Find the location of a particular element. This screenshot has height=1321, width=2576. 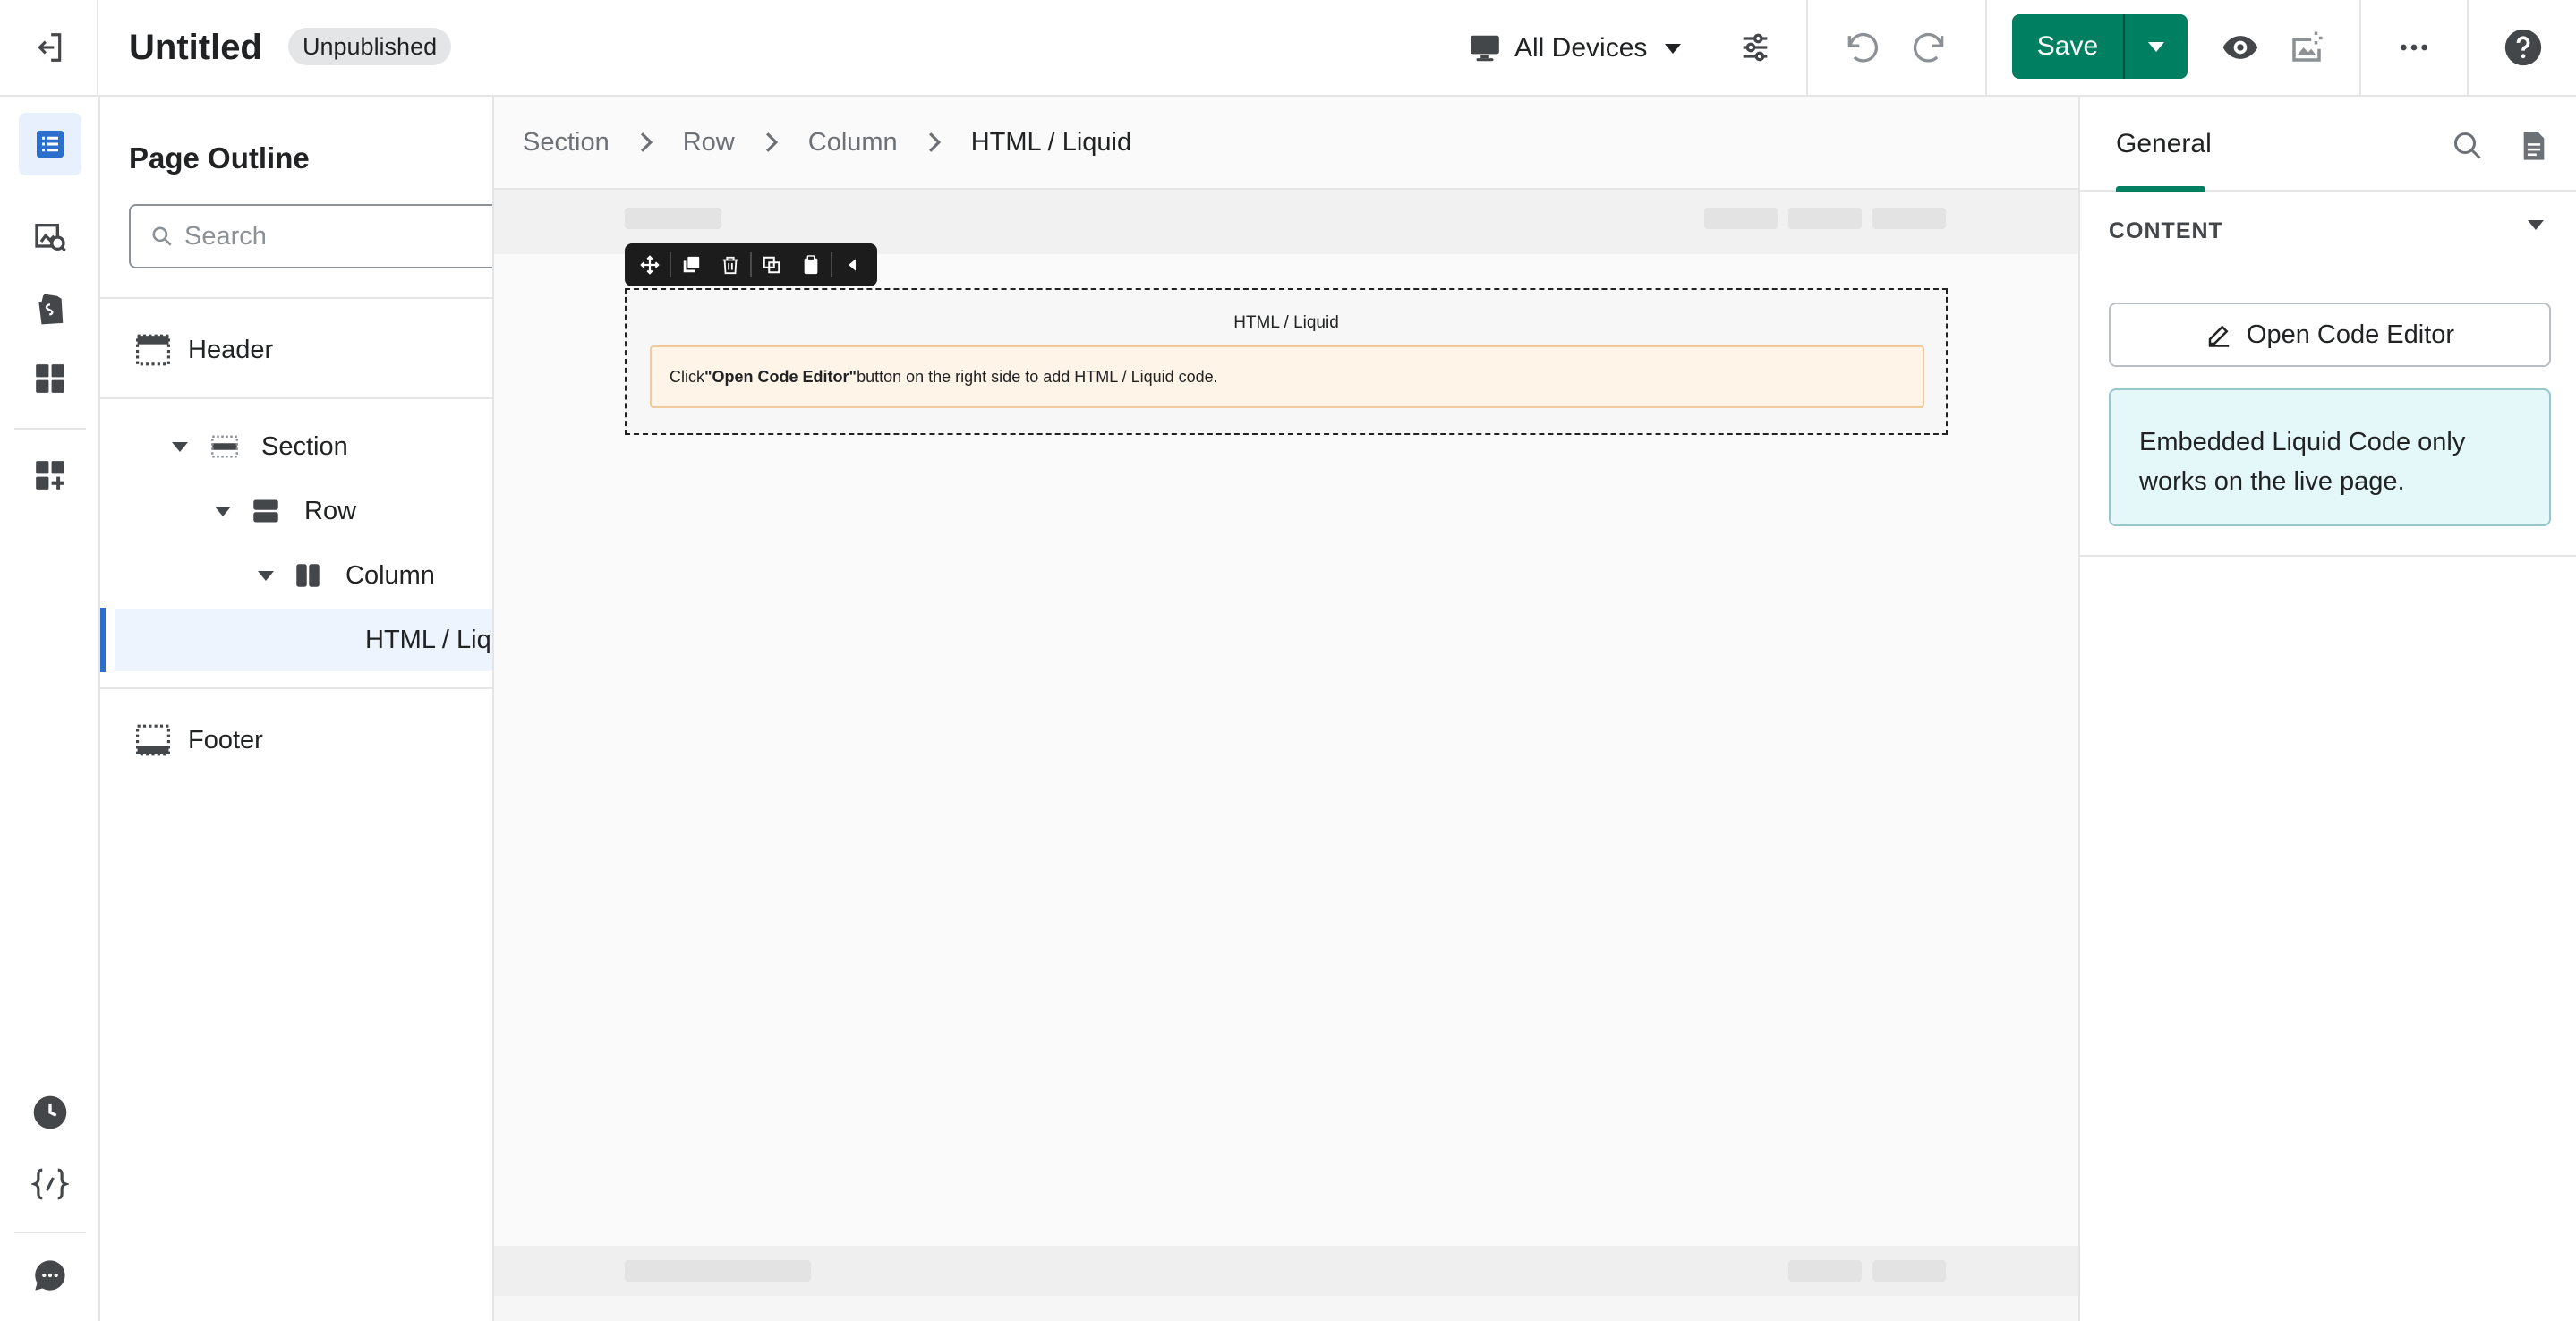

help-circle-icon is located at coordinates (2523, 47).